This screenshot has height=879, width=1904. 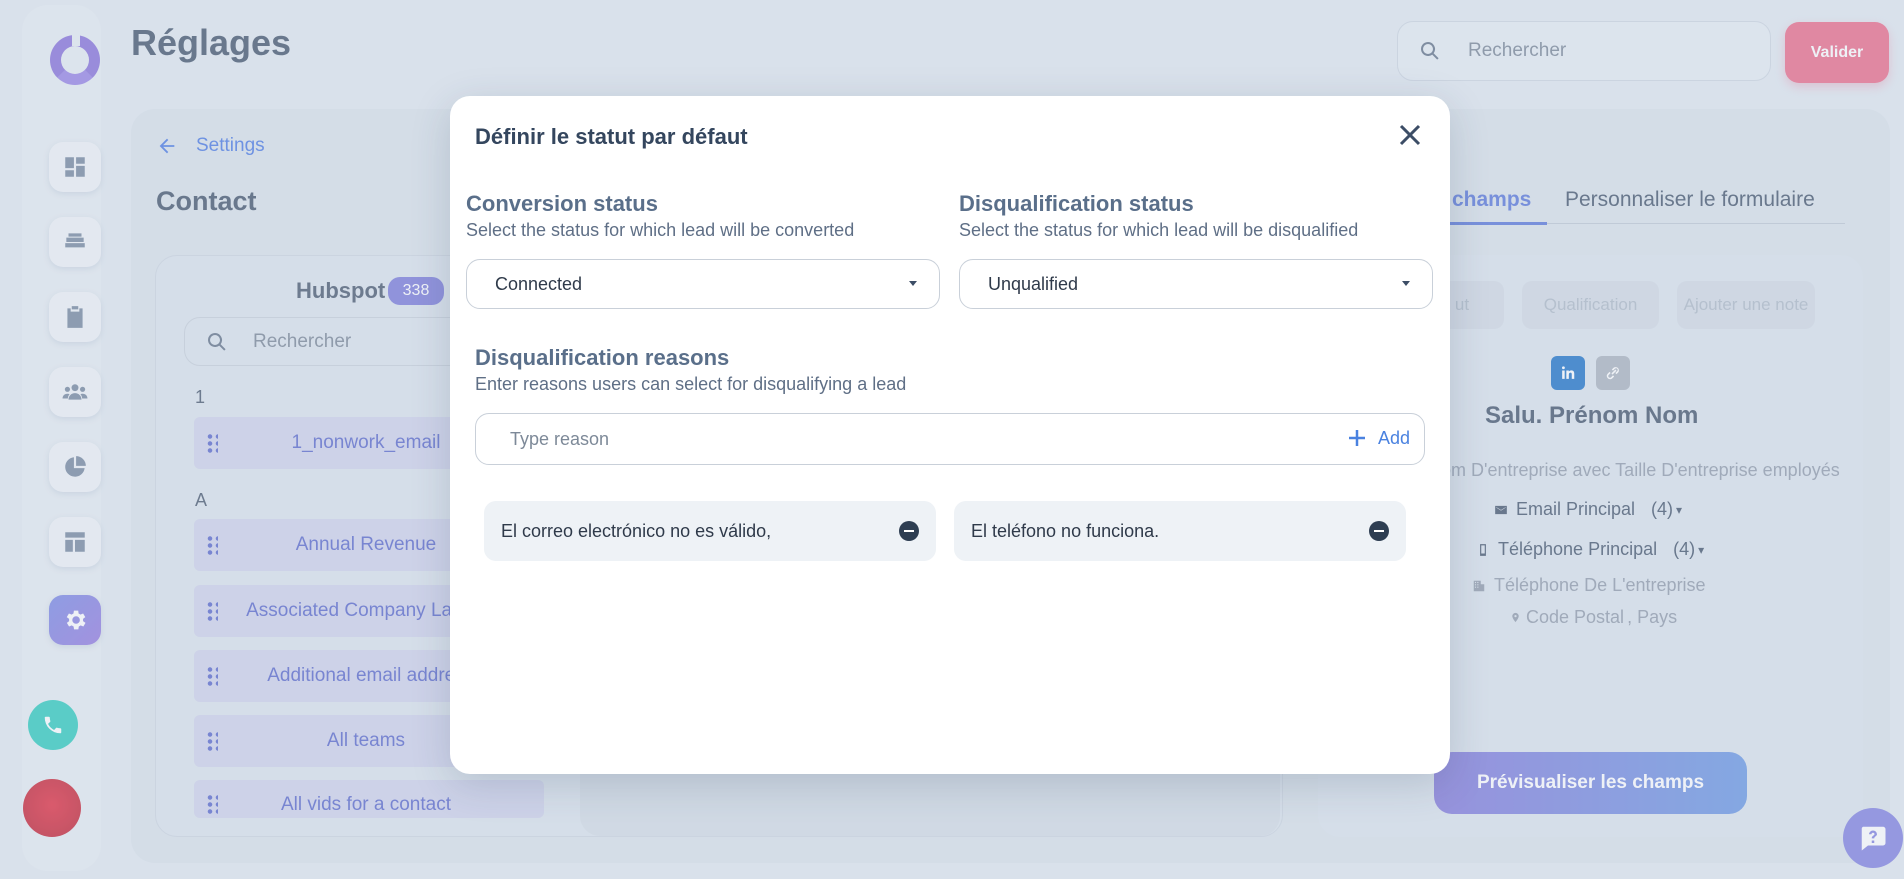 I want to click on reason-chip-label: El correo electrónico no es válido,, so click(x=636, y=530).